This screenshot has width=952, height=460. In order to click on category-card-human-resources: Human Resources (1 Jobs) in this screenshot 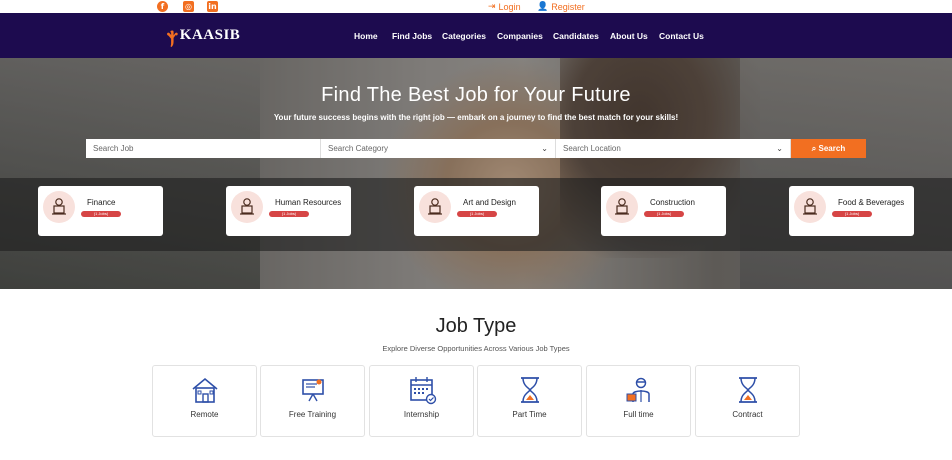, I will do `click(288, 211)`.